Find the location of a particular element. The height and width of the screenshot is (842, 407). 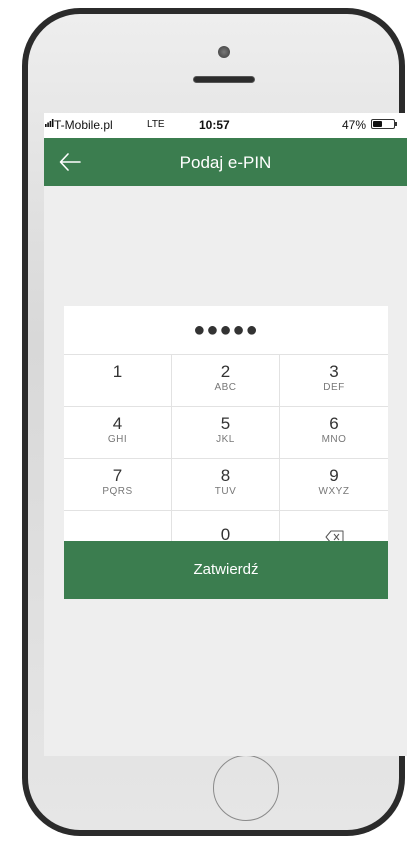

submit-button: Zatwierdź is located at coordinates (226, 570).